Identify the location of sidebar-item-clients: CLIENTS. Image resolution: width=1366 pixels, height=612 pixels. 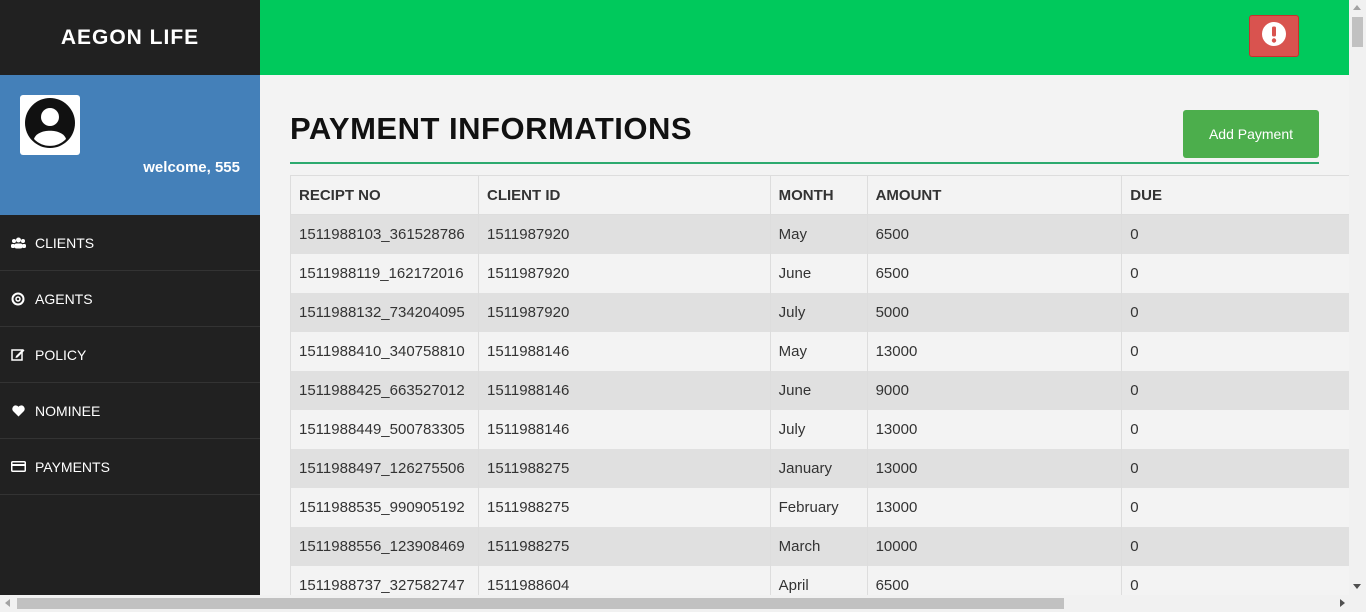
(130, 243).